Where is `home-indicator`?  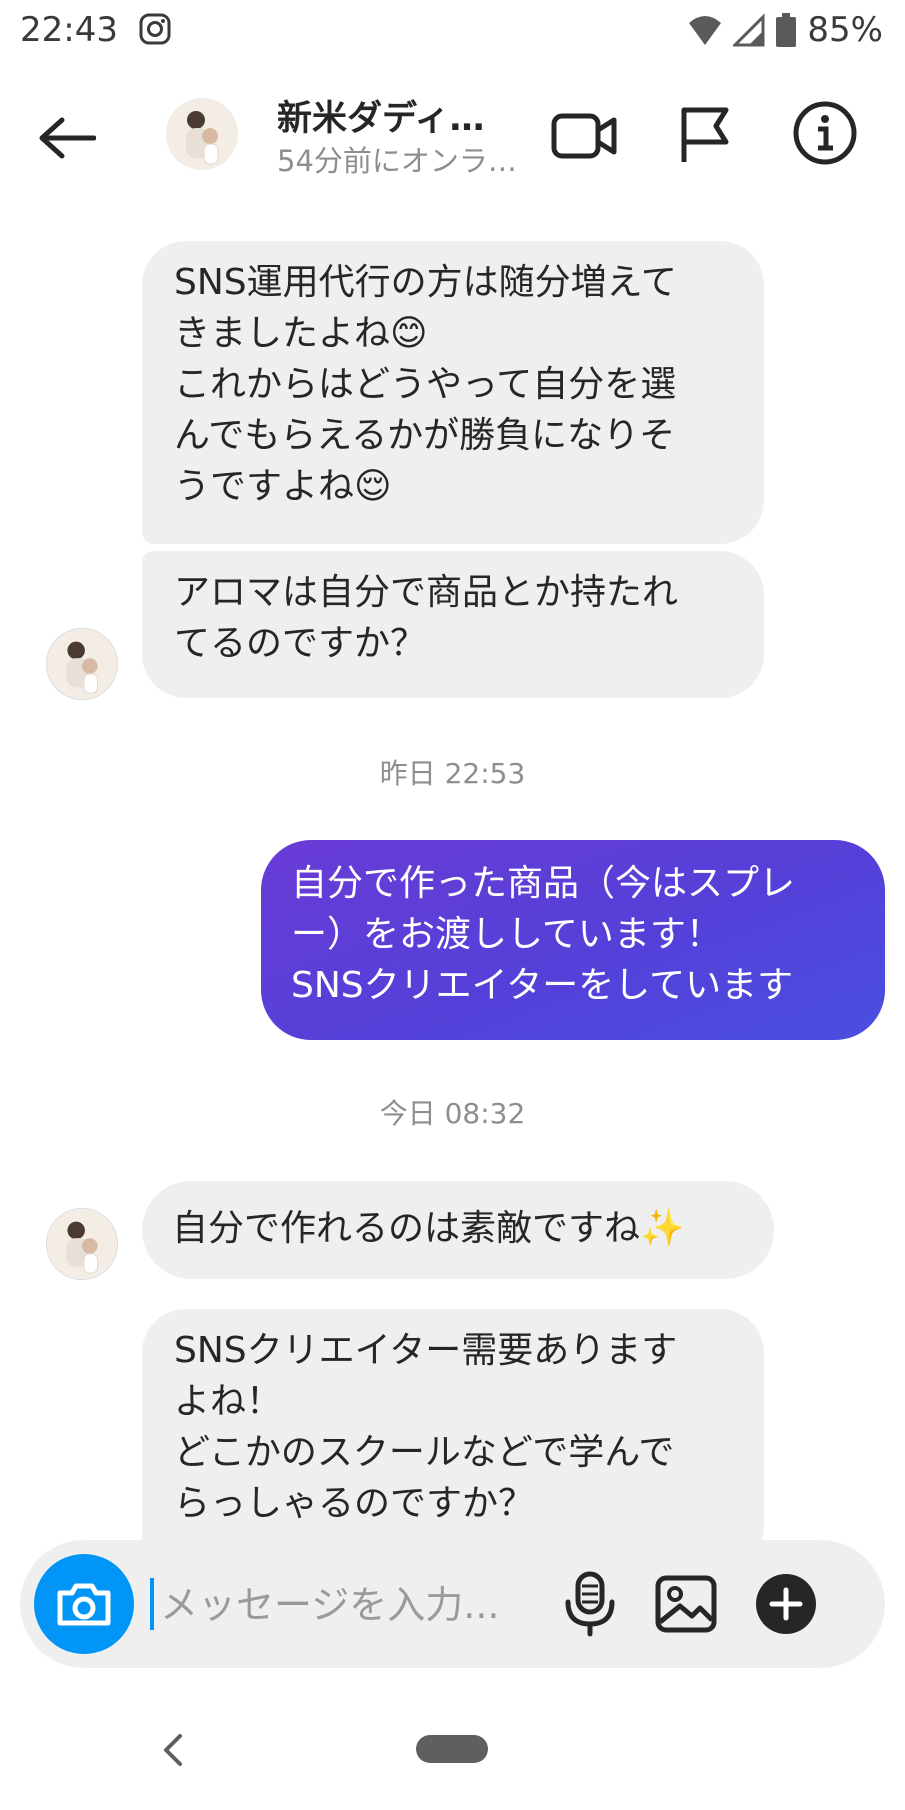
home-indicator is located at coordinates (452, 1749).